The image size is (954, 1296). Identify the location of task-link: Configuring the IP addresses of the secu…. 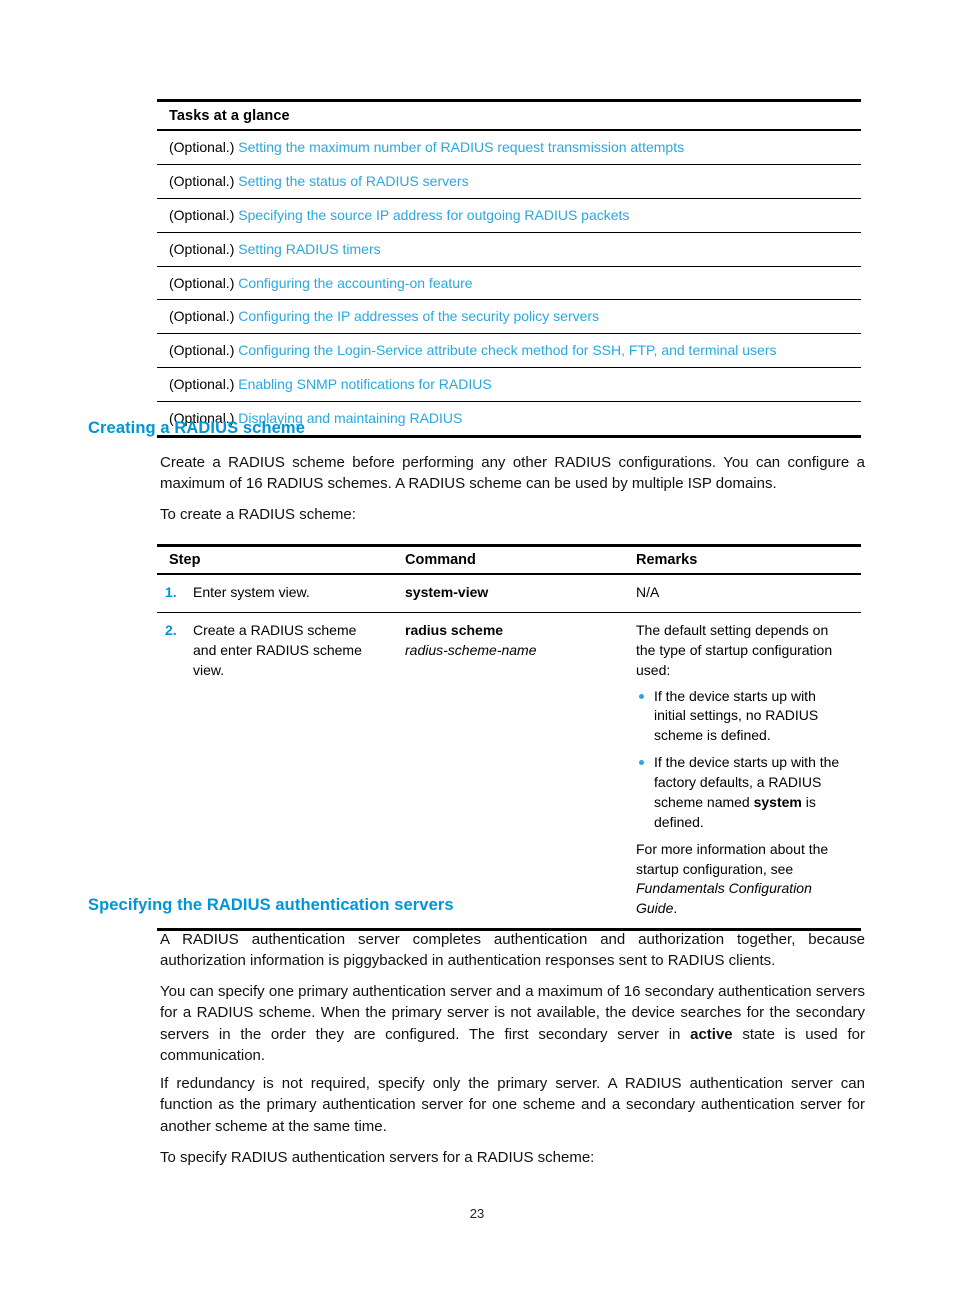
(418, 316).